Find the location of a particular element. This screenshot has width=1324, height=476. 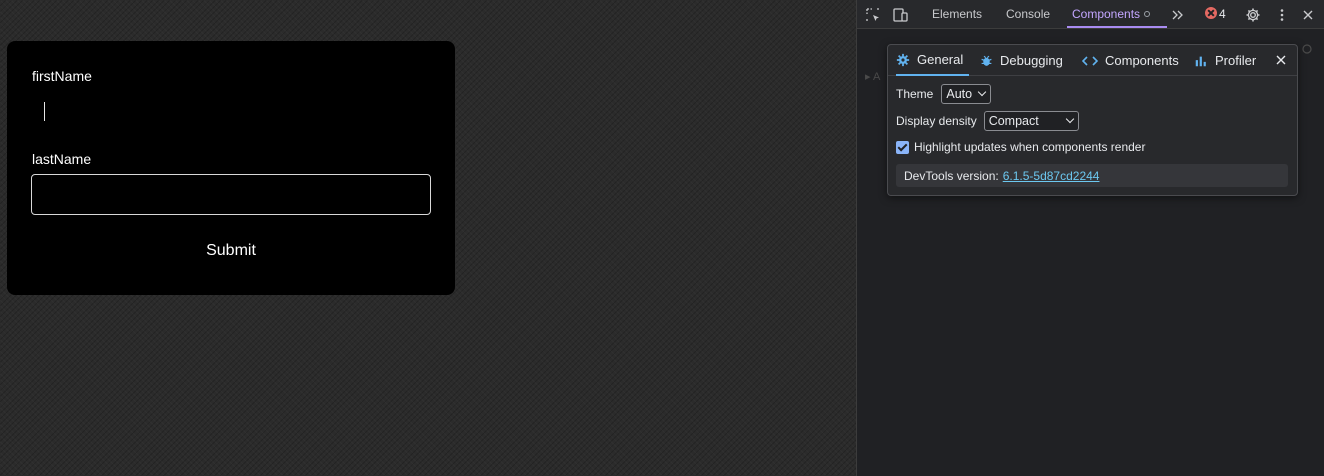

more-options-kebab-icon is located at coordinates (1282, 15).